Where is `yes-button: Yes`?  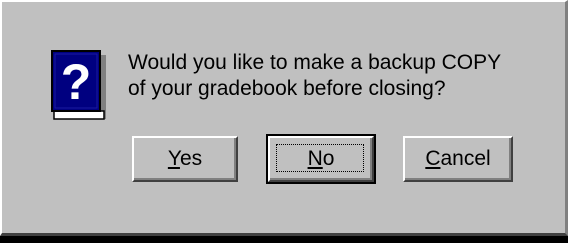
yes-button: Yes is located at coordinates (185, 159).